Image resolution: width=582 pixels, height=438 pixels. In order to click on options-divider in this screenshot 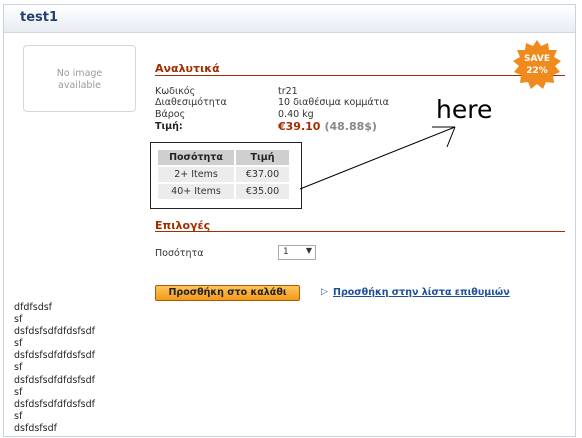, I will do `click(360, 231)`.